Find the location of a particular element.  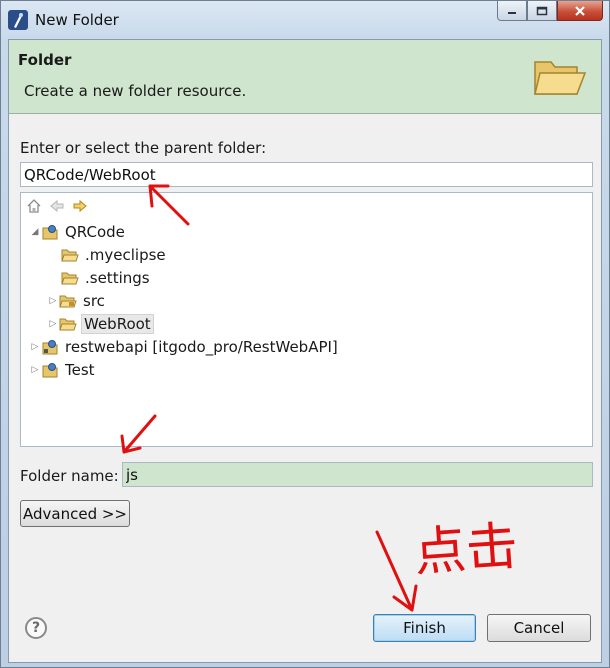

tree-item-settings: .settings is located at coordinates (106, 277).